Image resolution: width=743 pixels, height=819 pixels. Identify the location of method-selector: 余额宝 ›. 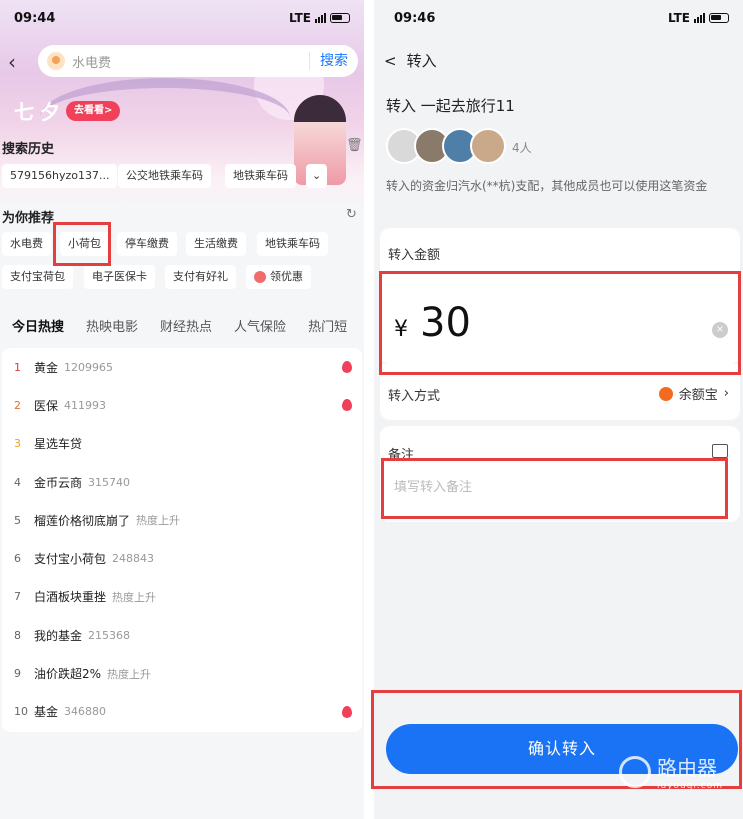
(693, 393).